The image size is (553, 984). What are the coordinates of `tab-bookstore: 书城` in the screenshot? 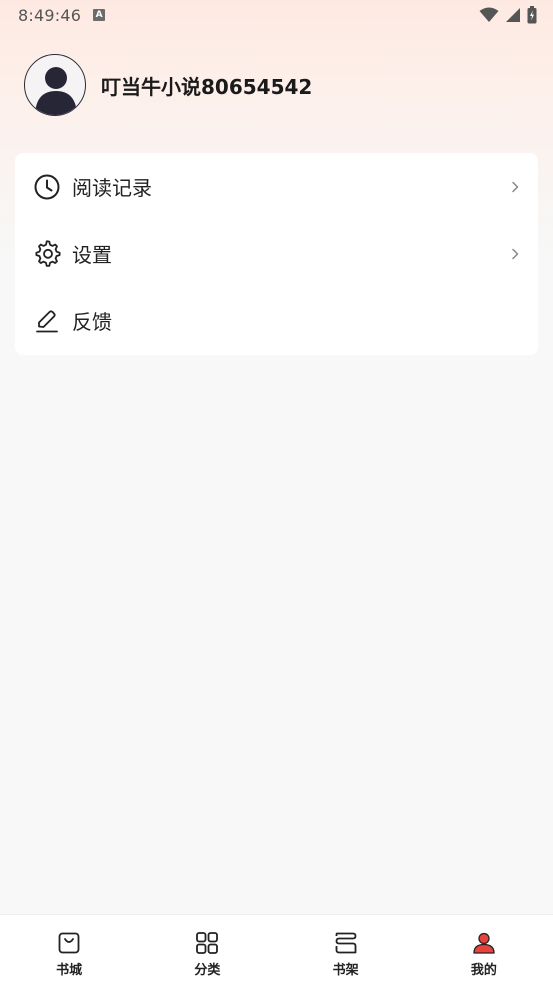 It's located at (69, 949).